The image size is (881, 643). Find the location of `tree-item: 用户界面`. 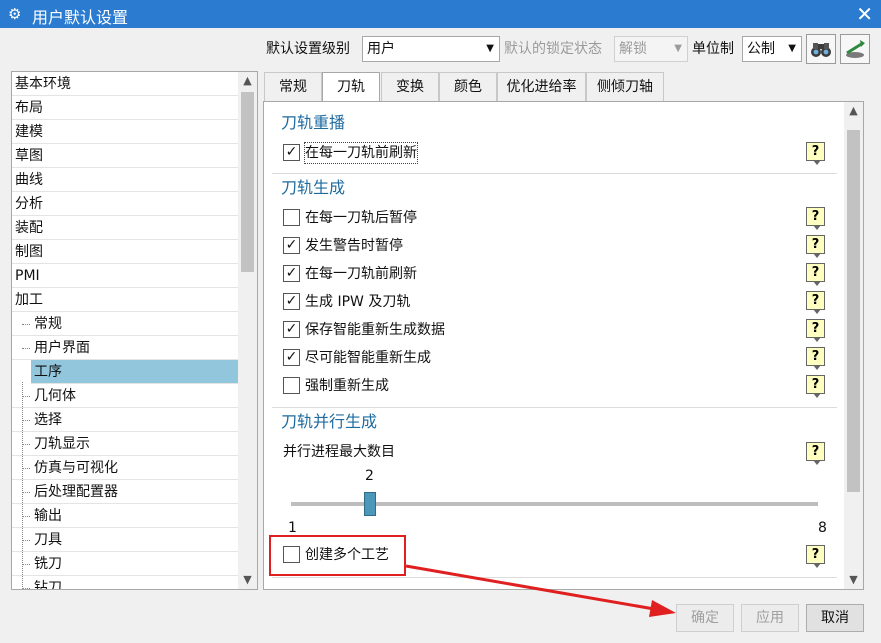

tree-item: 用户界面 is located at coordinates (125, 348).